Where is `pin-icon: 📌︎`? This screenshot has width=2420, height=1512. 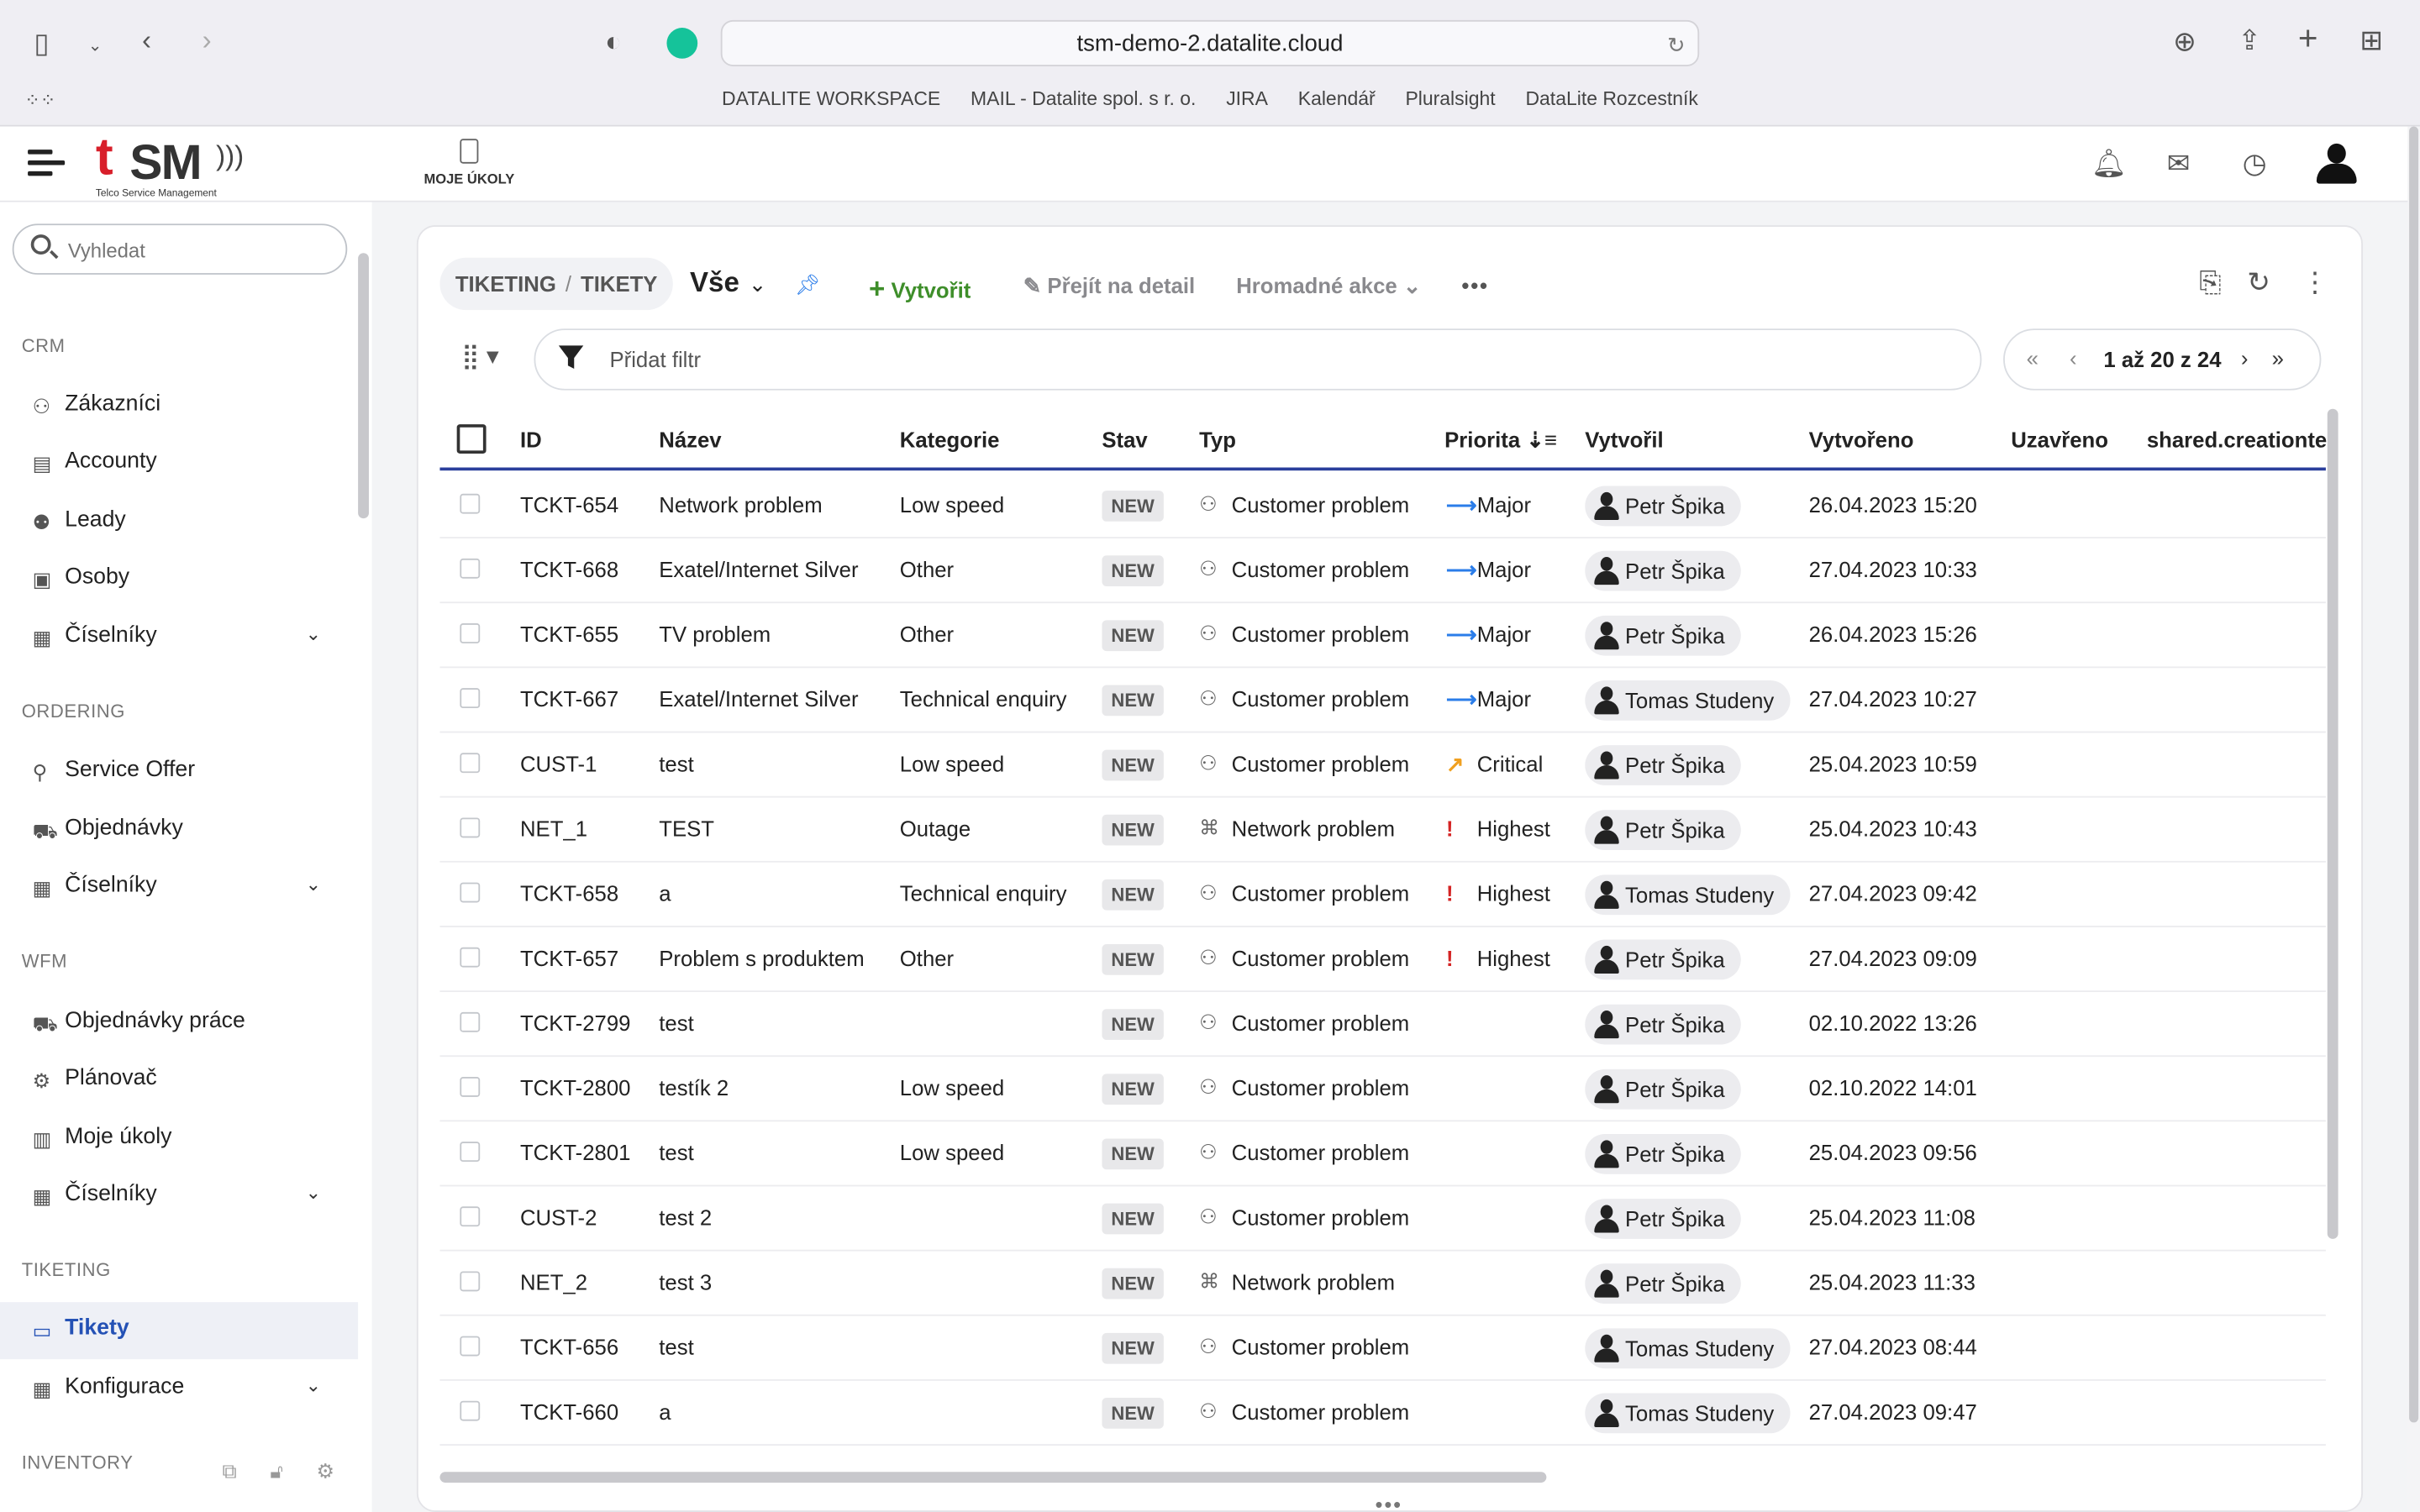 pin-icon: 📌︎ is located at coordinates (808, 285).